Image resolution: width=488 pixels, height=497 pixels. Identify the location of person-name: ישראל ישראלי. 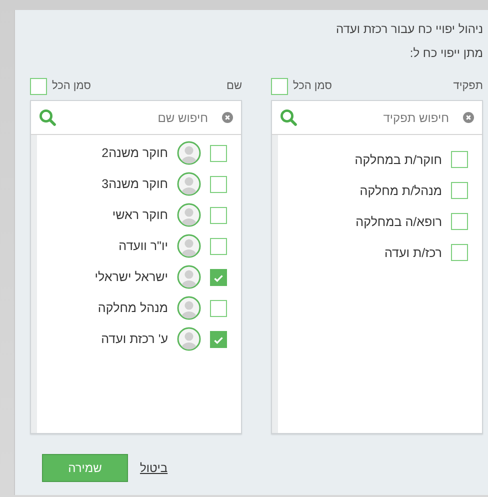
(131, 277).